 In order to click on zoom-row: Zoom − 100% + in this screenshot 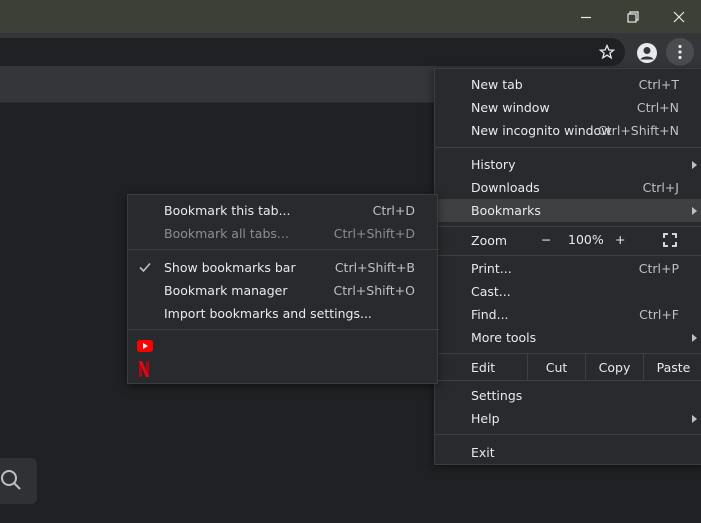, I will do `click(568, 240)`.